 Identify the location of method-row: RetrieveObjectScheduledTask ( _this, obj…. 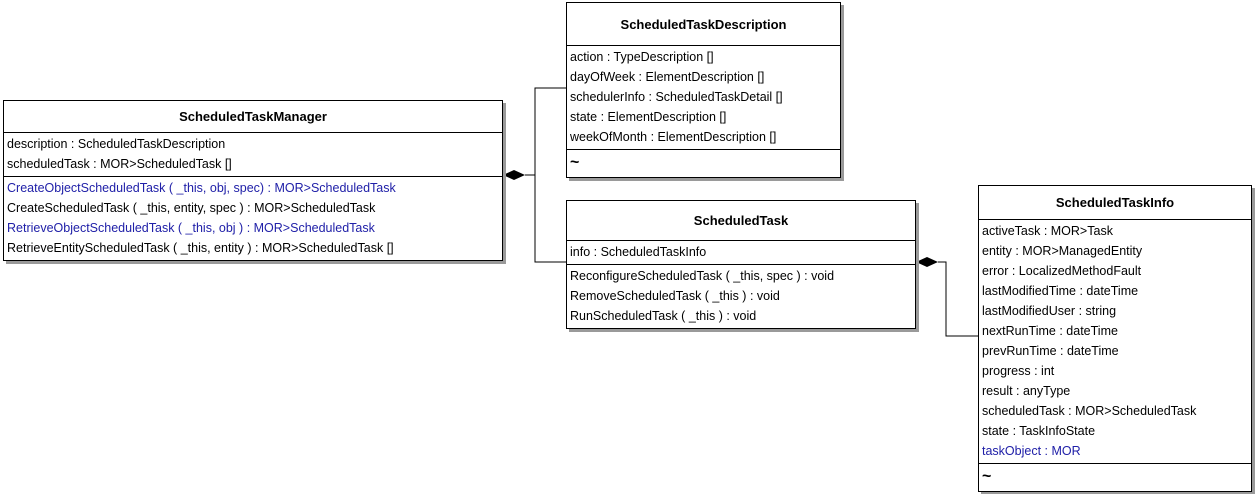
(253, 228).